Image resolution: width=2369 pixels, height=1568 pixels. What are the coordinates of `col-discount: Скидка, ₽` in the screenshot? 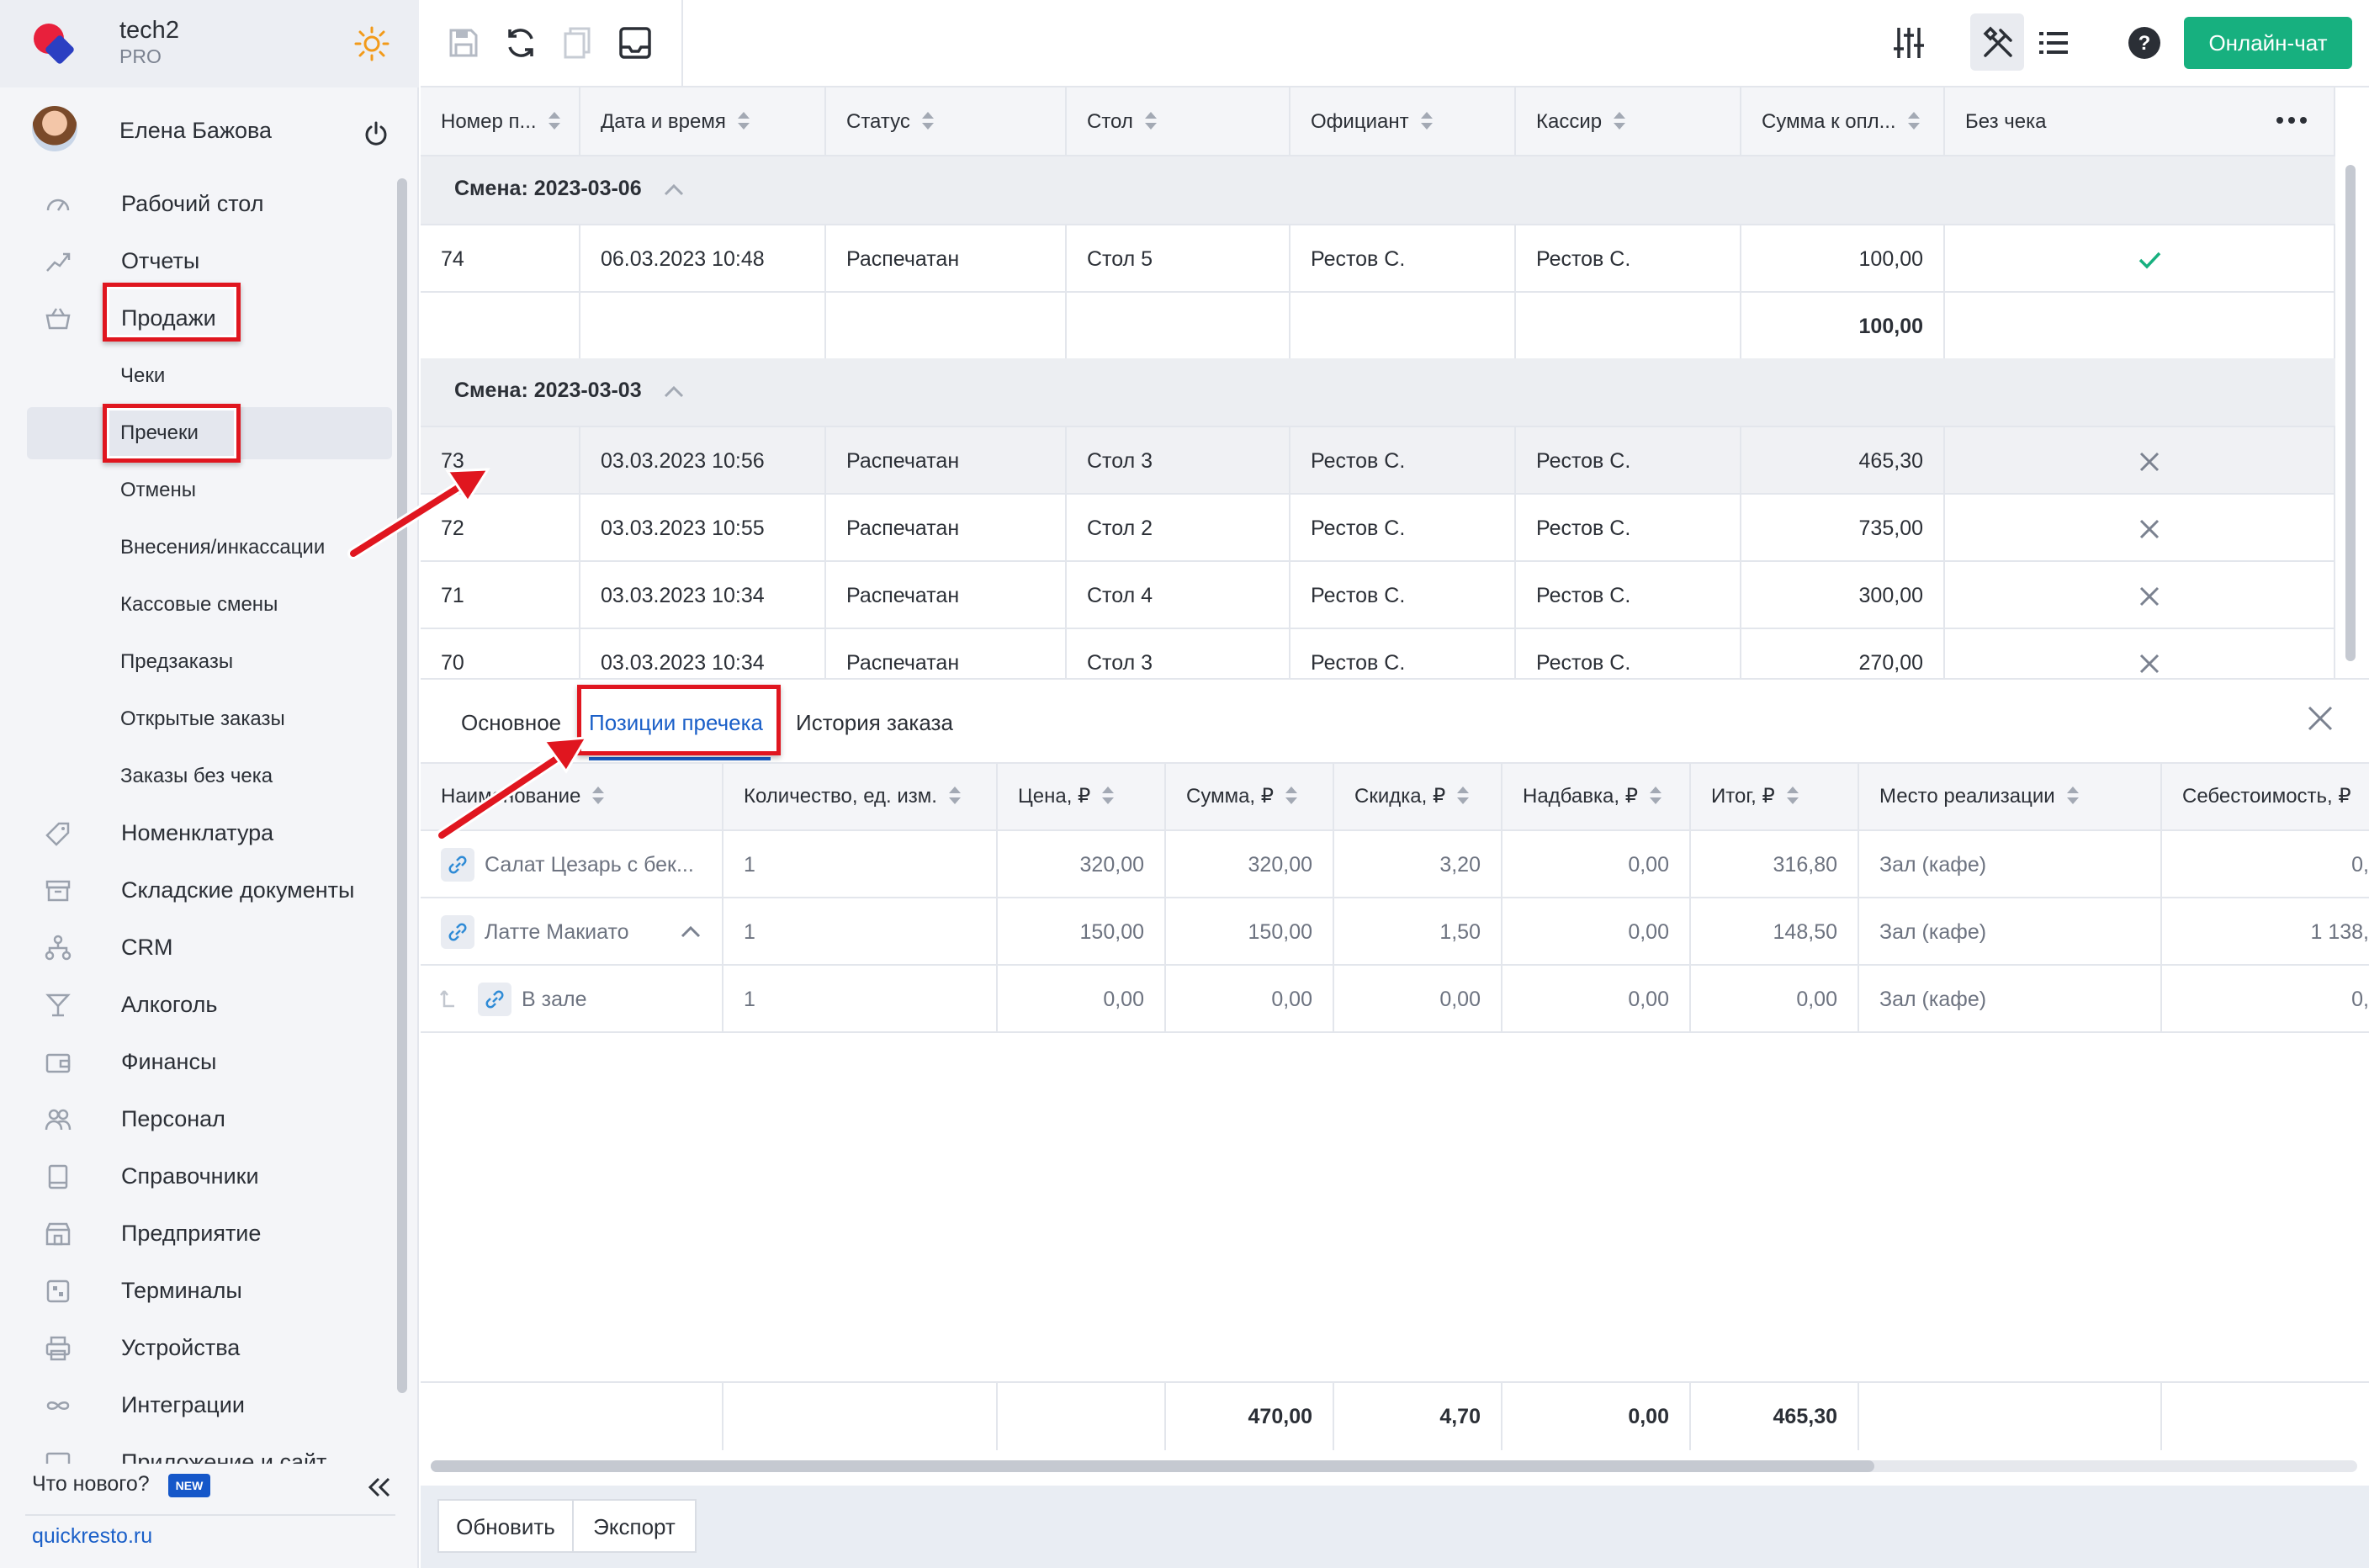 It's located at (1418, 796).